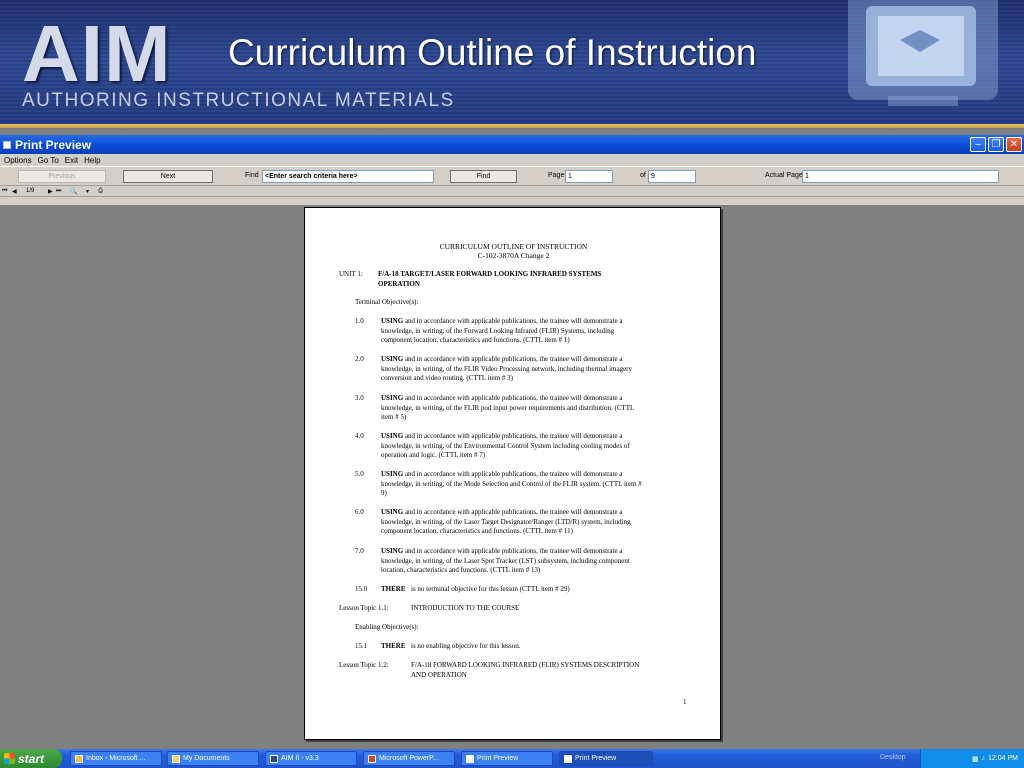  Describe the element at coordinates (439, 674) in the screenshot. I see `lesson-topic-1-2-title-line2: AND OPERATION` at that location.